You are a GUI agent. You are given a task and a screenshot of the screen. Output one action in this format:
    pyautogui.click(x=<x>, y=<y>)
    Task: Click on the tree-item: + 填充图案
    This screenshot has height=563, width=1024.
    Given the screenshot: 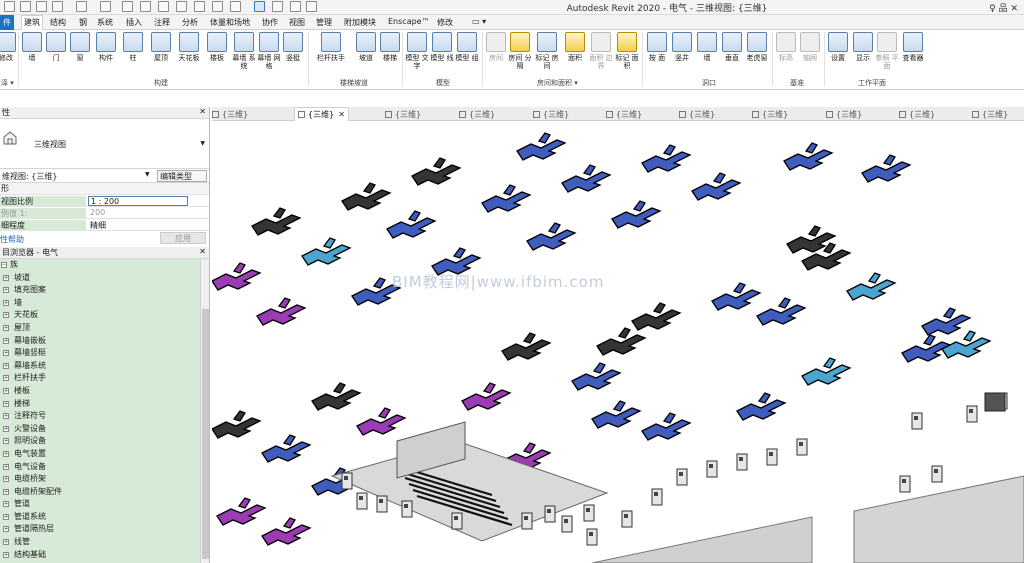 What is the action you would take?
    pyautogui.click(x=104, y=290)
    